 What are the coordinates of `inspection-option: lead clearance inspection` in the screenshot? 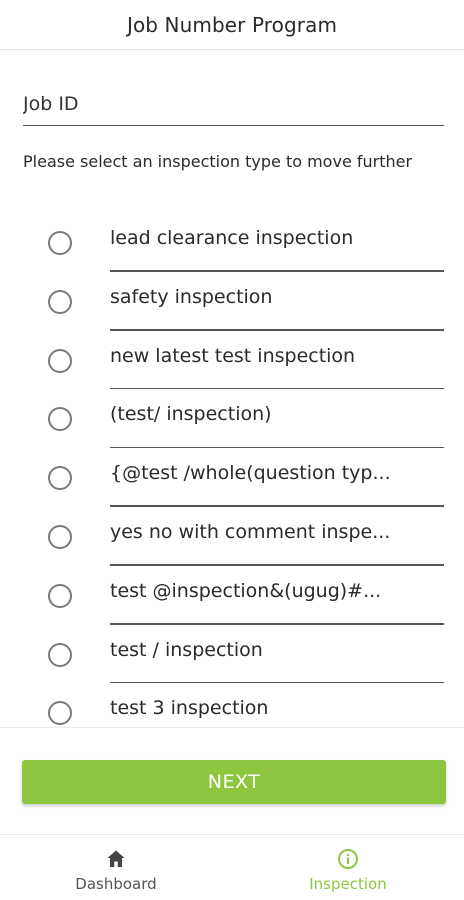 It's located at (232, 242).